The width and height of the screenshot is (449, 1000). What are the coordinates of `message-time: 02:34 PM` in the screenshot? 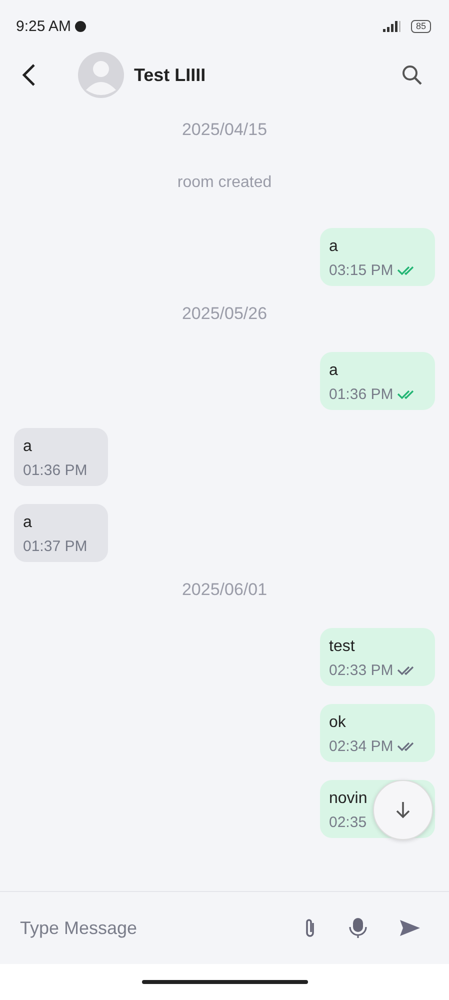 It's located at (361, 746).